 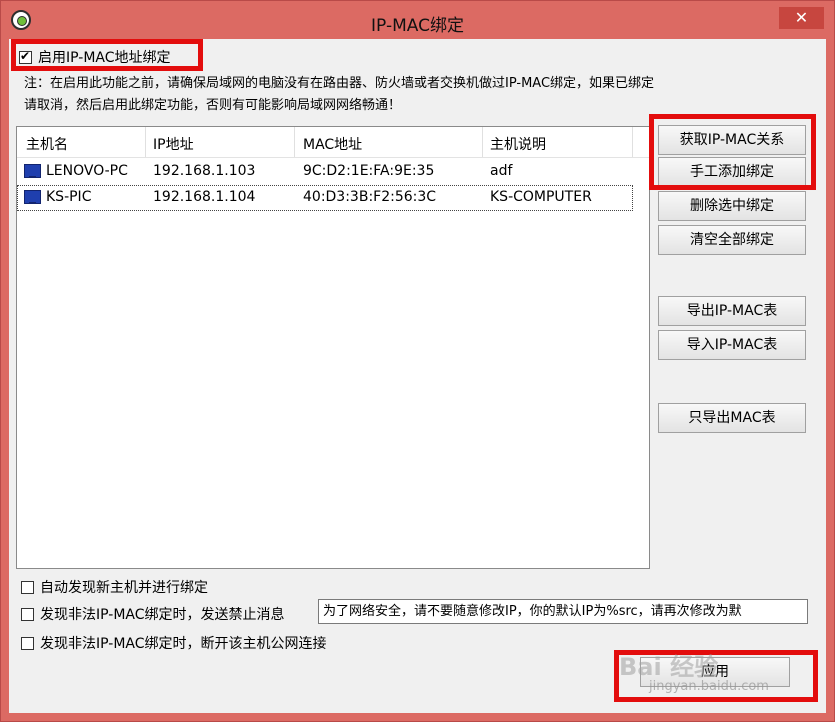 I want to click on cell-mac: 9C:D2:1E:FA:9E:35, so click(x=369, y=171).